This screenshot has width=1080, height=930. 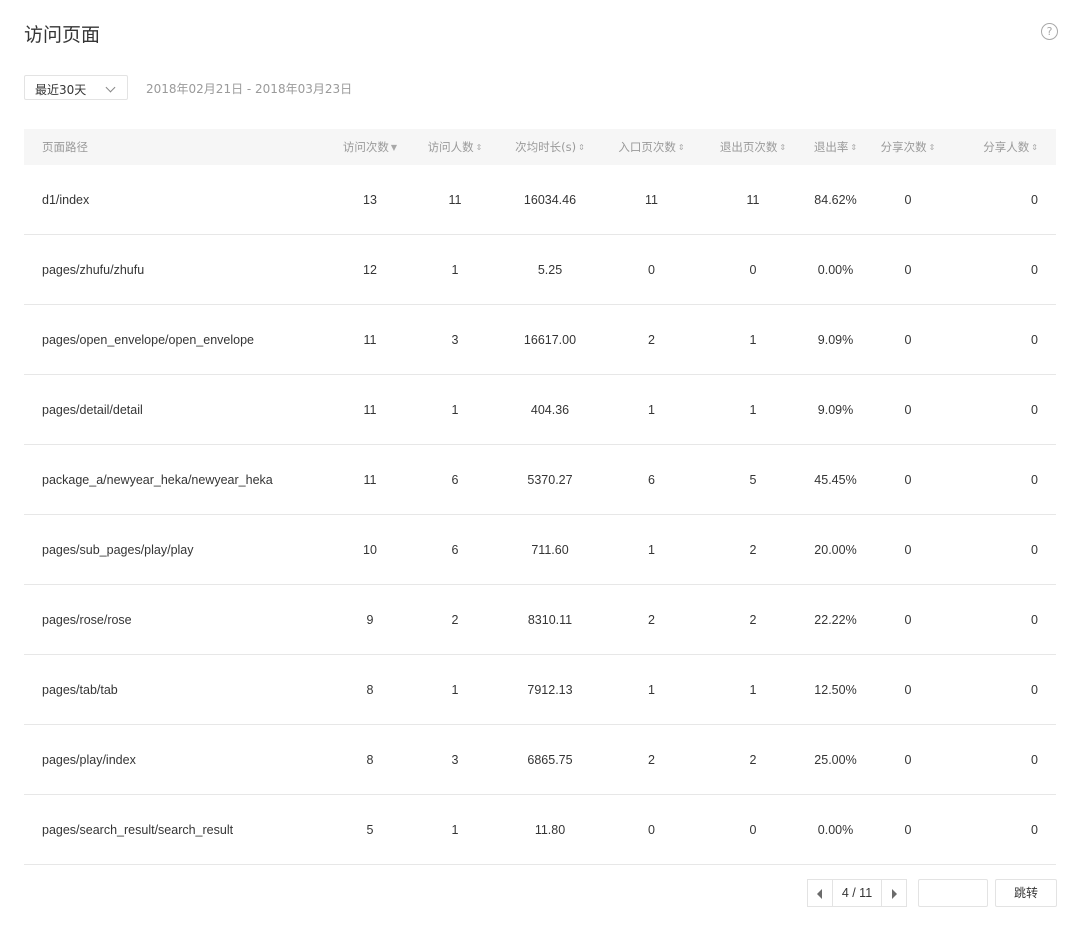 I want to click on table-row: pages/tab/tab 8 1 7912.13 1 1 12.50% 0 0, so click(x=540, y=689).